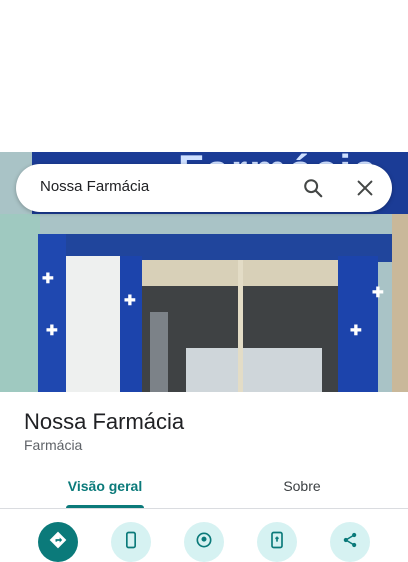 The width and height of the screenshot is (408, 562). I want to click on send-to-phone-button, so click(277, 542).